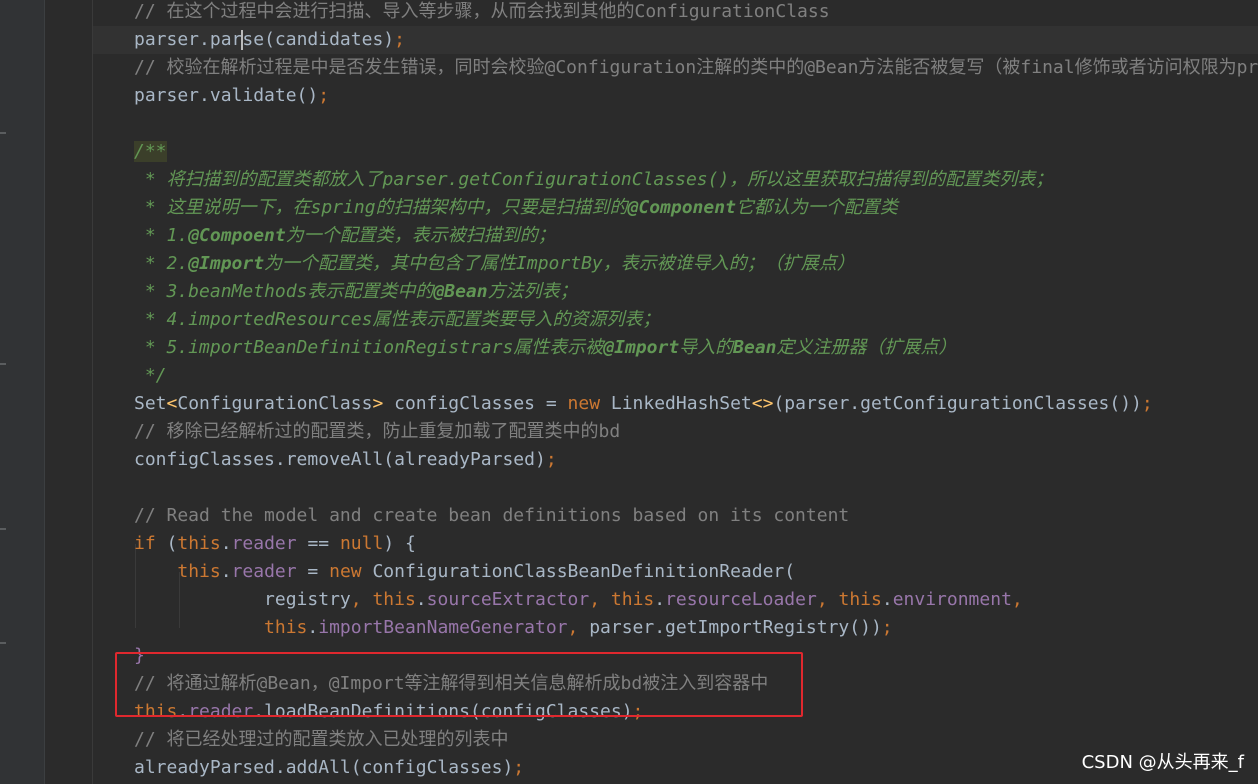 The width and height of the screenshot is (1258, 784). I want to click on code-token: 它都认为一个配置类, so click(816, 207).